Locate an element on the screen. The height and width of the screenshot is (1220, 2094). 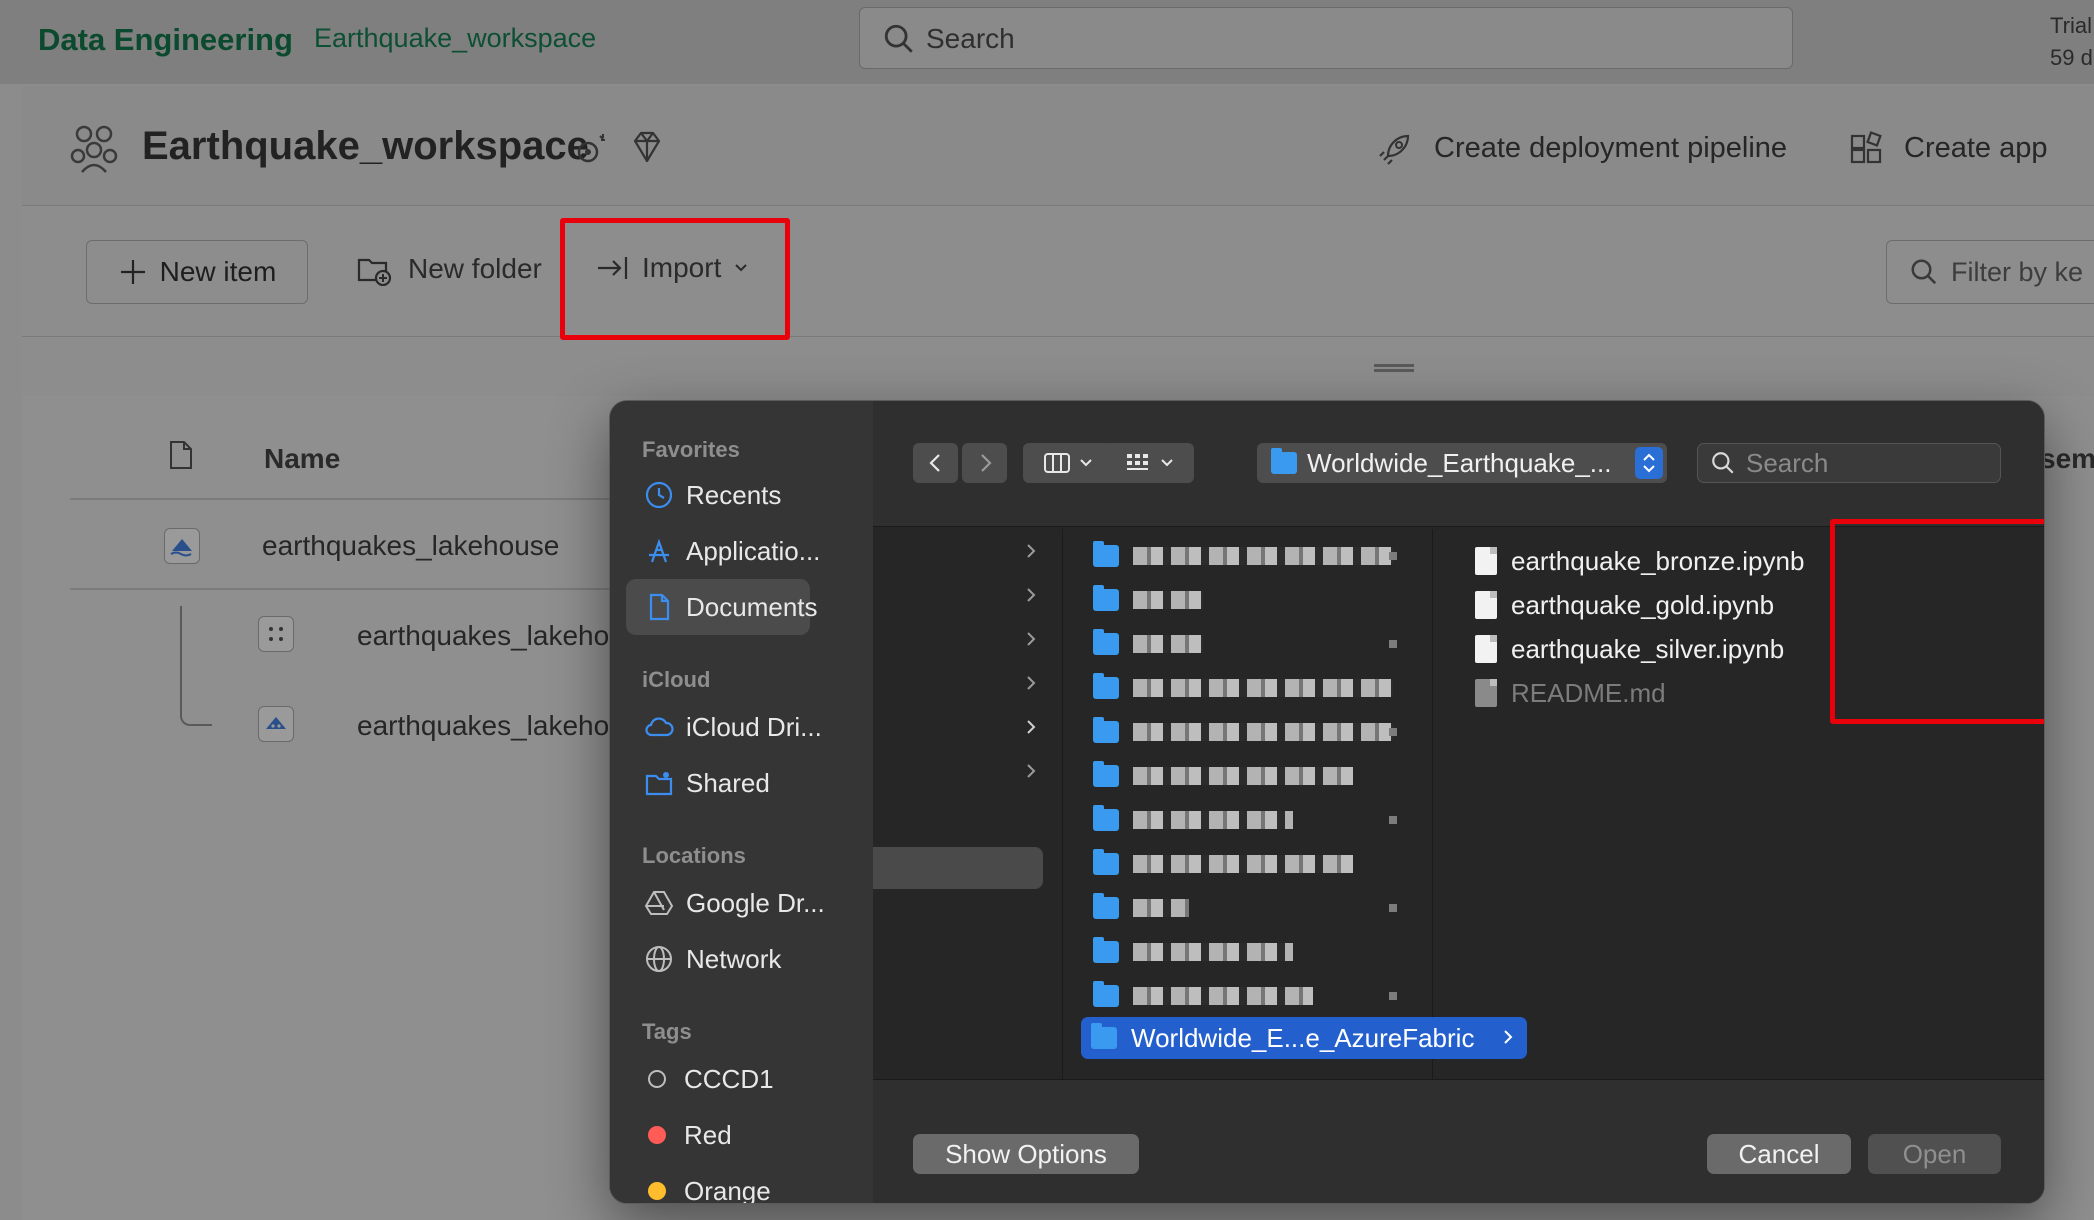
resize-grip is located at coordinates (1394, 368).